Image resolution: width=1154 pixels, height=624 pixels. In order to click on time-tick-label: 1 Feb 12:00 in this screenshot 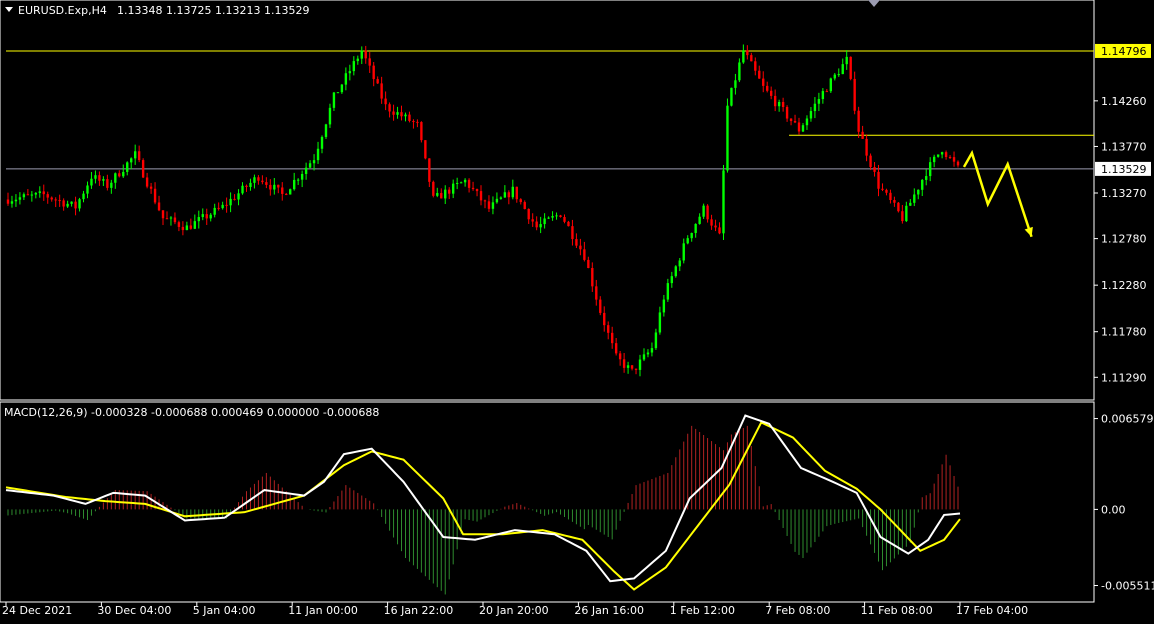, I will do `click(702, 610)`.